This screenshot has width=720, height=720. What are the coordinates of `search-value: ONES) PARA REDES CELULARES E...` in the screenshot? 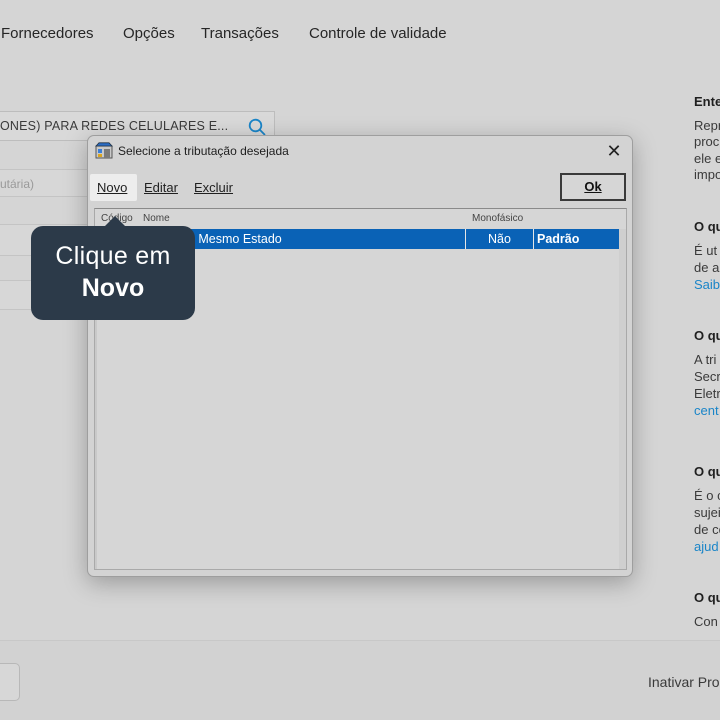 It's located at (114, 126).